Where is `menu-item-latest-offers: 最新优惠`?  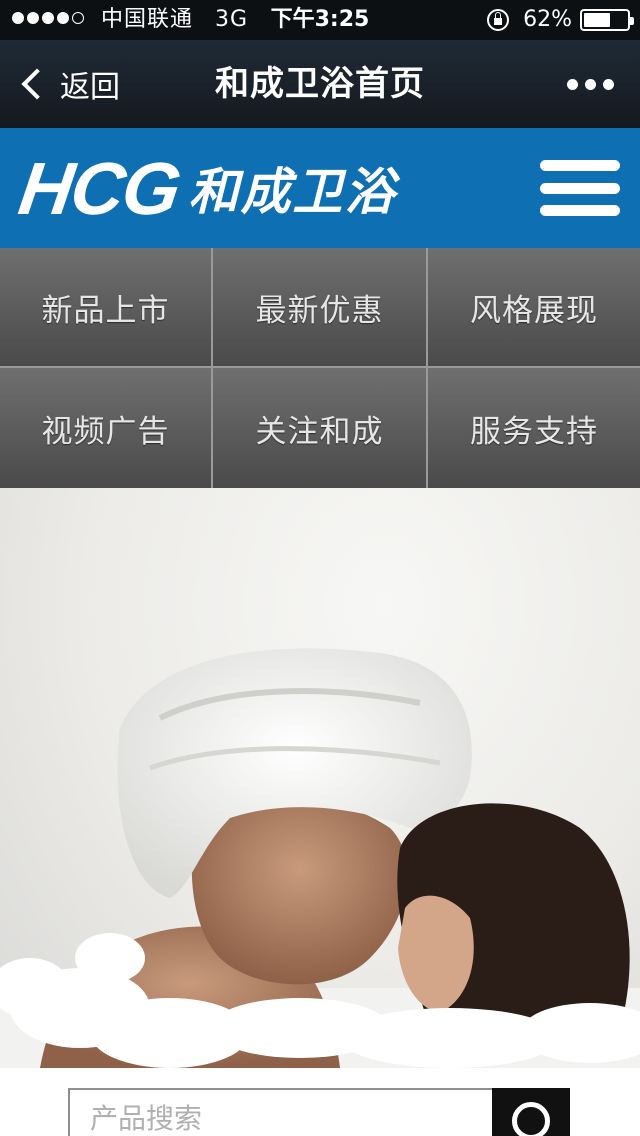
menu-item-latest-offers: 最新优惠 is located at coordinates (320, 308).